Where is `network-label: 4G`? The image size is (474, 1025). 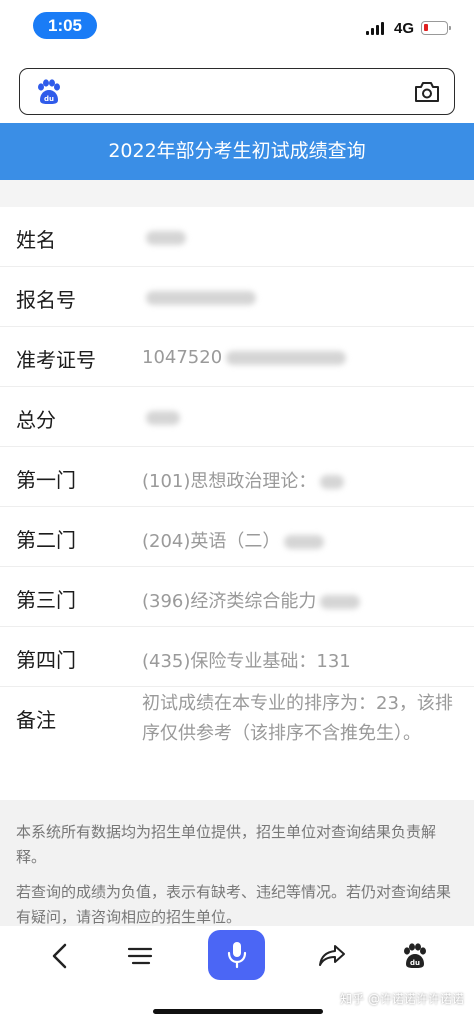
network-label: 4G is located at coordinates (404, 28).